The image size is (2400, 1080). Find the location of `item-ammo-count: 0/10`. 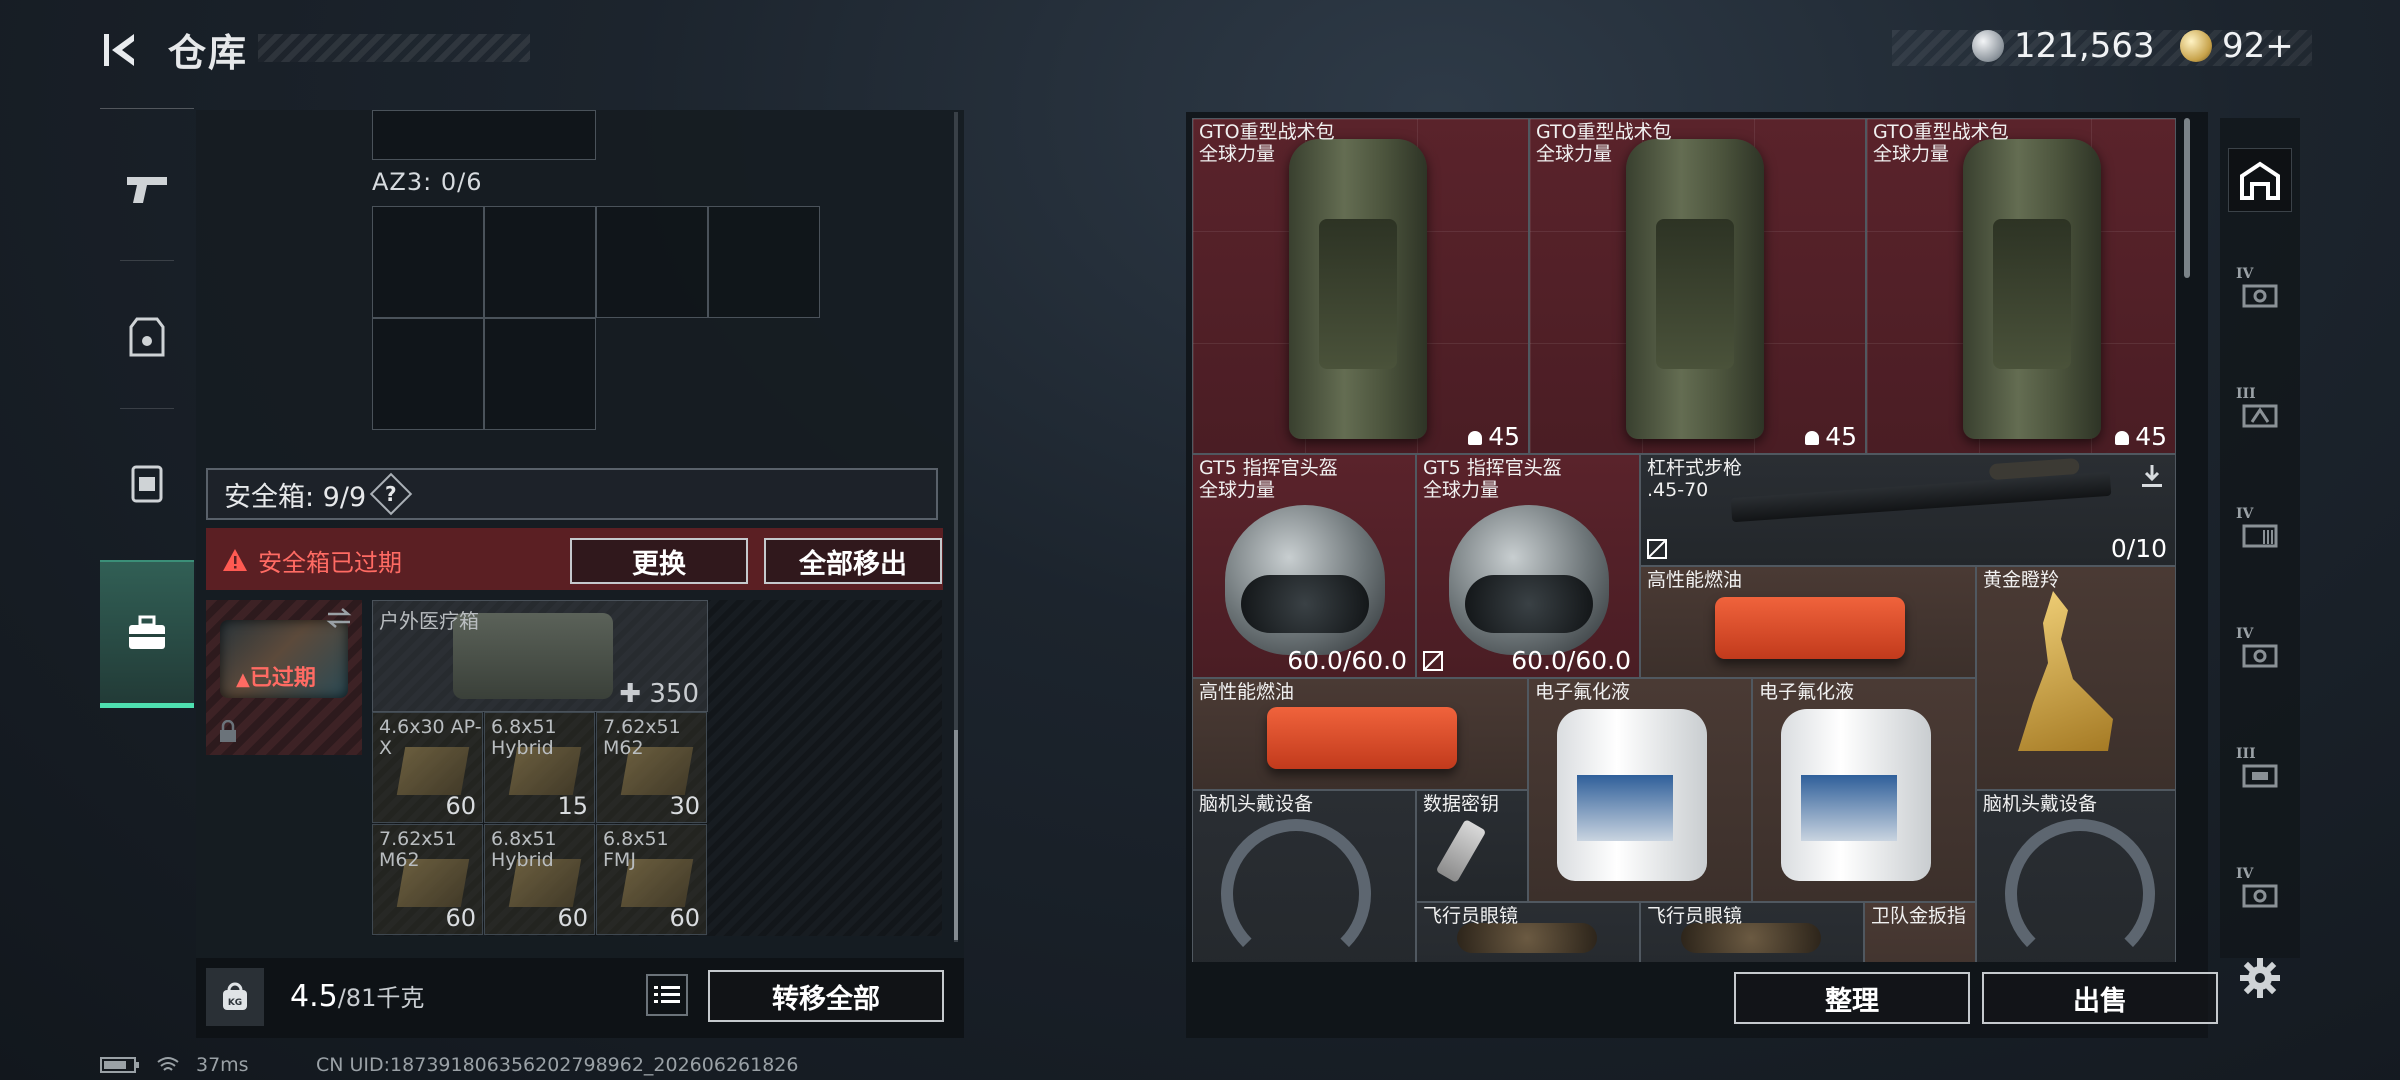

item-ammo-count: 0/10 is located at coordinates (2138, 548).